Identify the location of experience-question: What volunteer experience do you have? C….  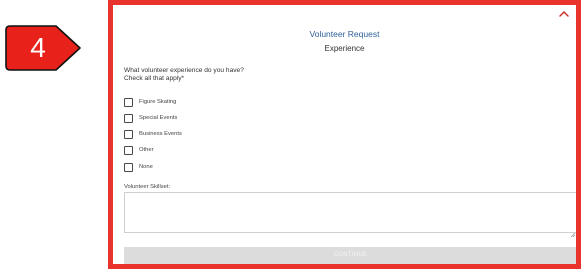
(184, 75).